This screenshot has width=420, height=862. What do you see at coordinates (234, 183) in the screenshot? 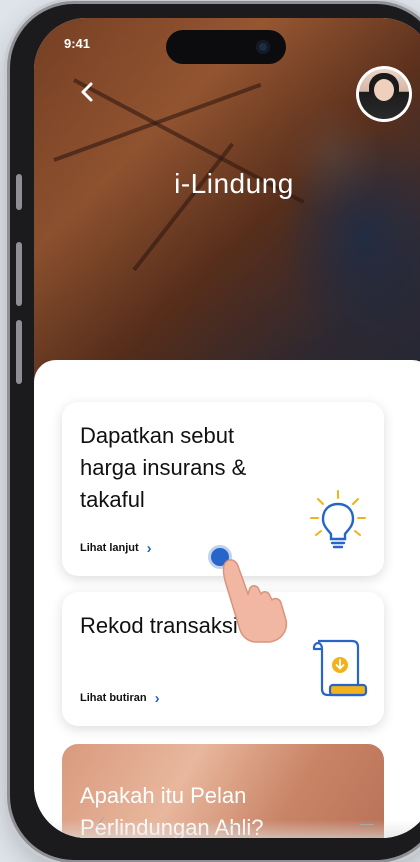
I see `page-title: i-Lindung` at bounding box center [234, 183].